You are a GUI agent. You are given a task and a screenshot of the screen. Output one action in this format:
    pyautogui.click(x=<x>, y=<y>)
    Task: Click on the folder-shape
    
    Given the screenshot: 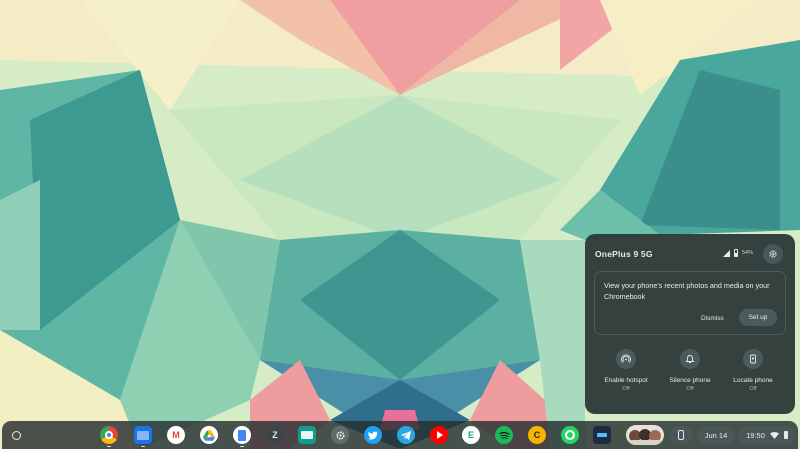 What is the action you would take?
    pyautogui.click(x=143, y=435)
    